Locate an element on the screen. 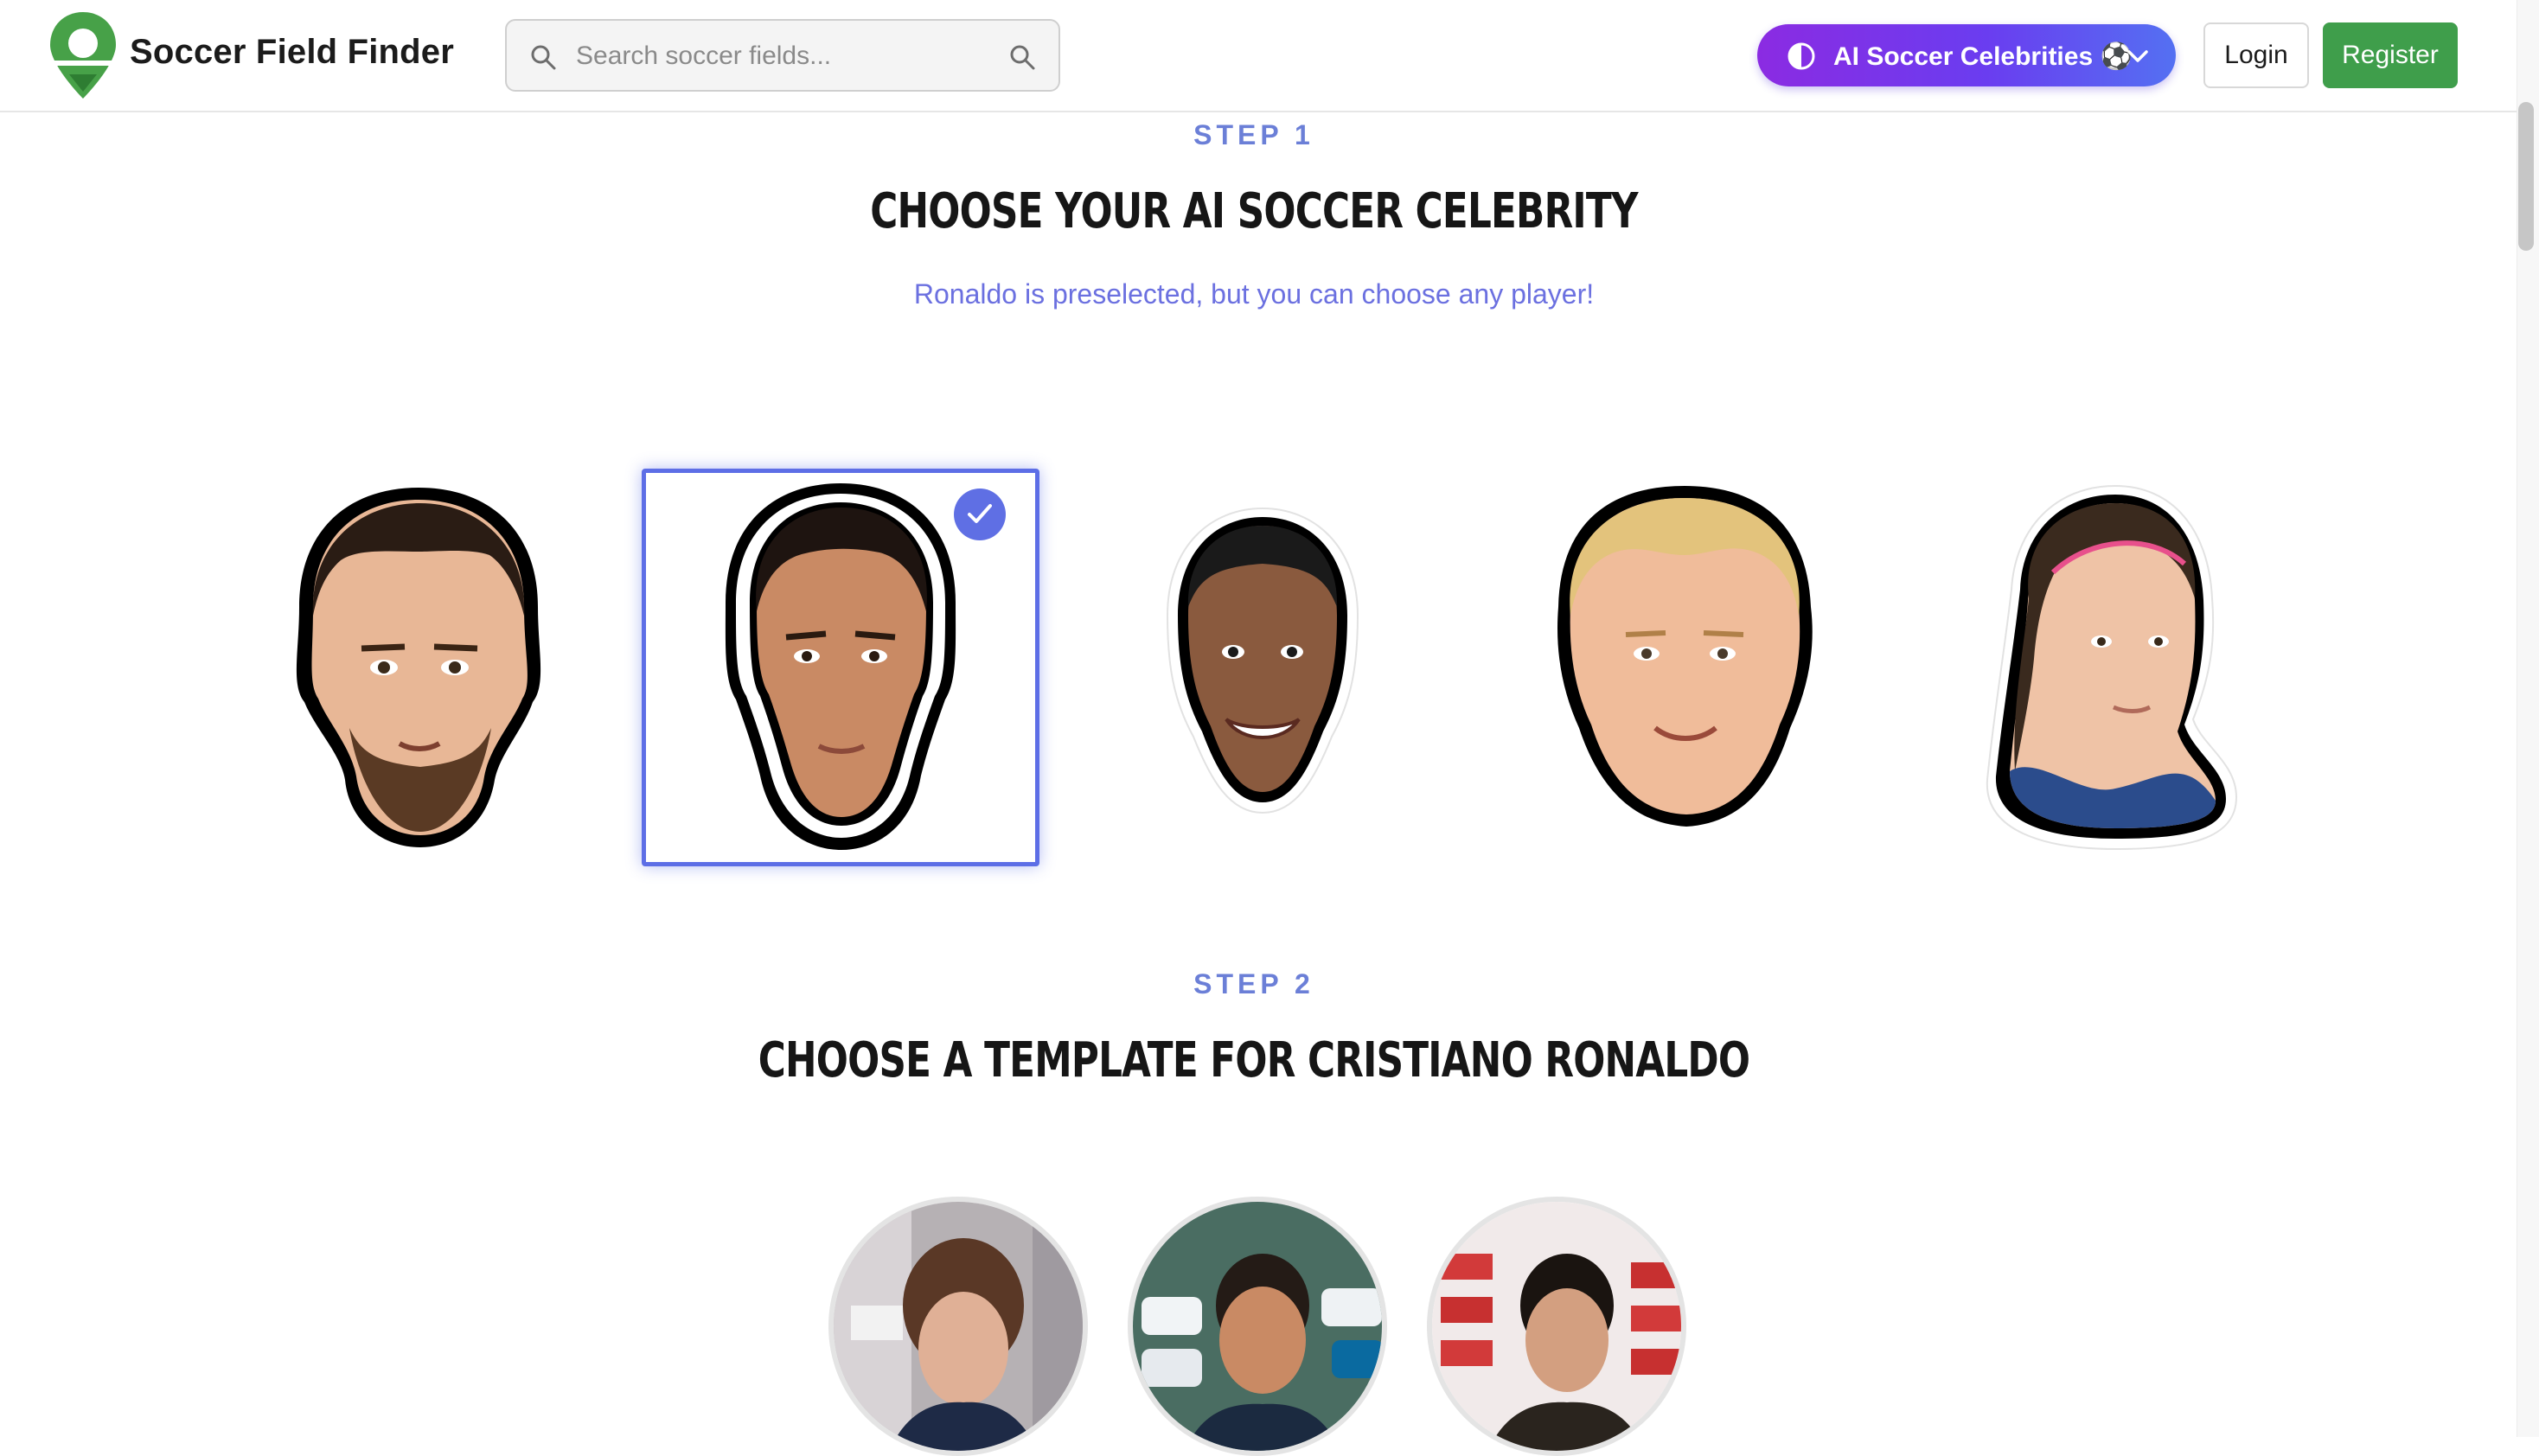 The height and width of the screenshot is (1456, 2539). step2-label: STEP 2 is located at coordinates (1253, 984).